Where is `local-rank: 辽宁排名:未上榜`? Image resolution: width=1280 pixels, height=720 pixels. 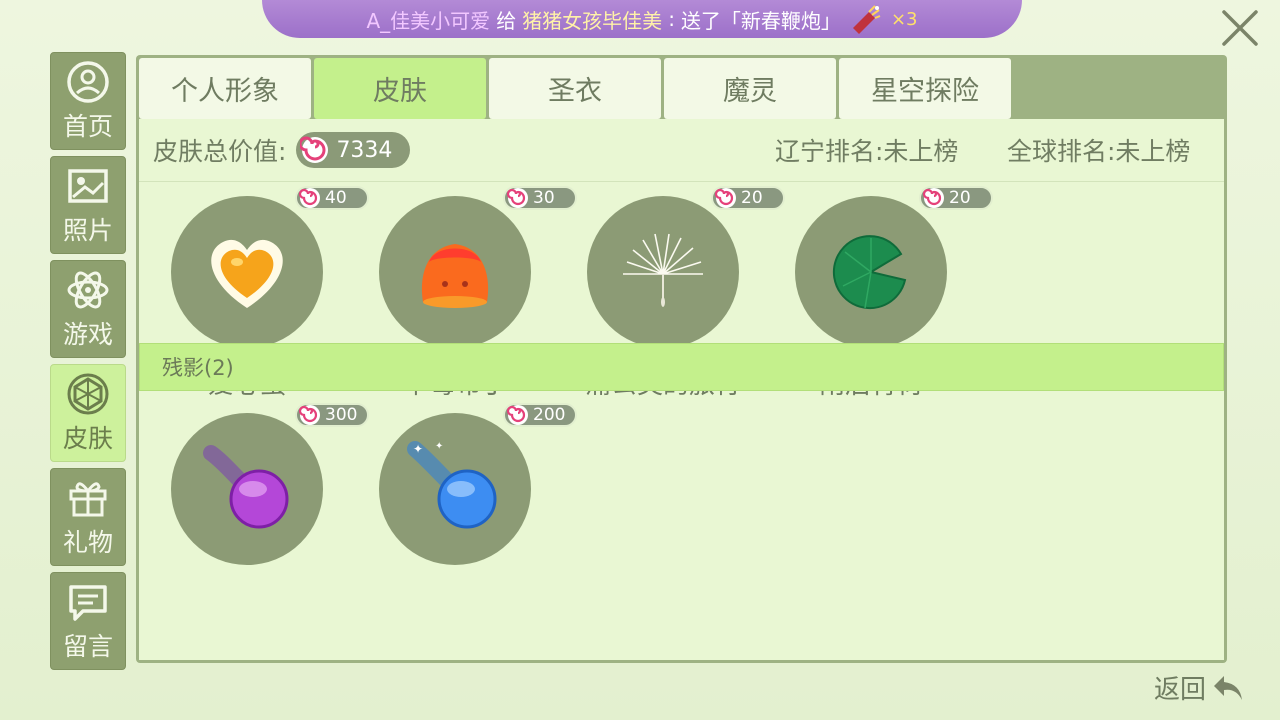 local-rank: 辽宁排名:未上榜 is located at coordinates (867, 151).